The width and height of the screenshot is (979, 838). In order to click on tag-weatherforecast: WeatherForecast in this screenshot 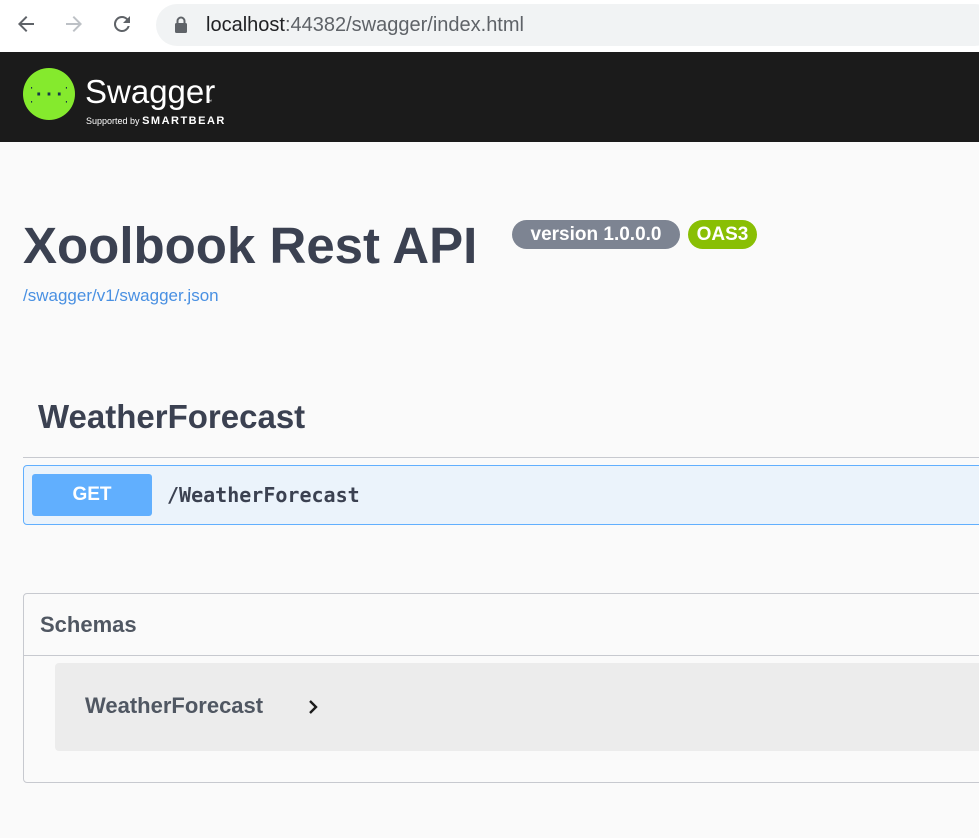, I will do `click(171, 417)`.